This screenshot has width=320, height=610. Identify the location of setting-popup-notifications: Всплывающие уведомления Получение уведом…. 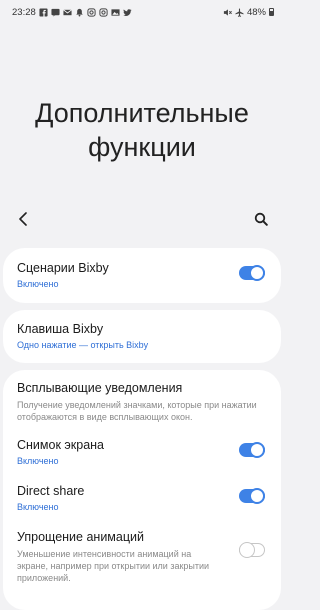
(142, 398).